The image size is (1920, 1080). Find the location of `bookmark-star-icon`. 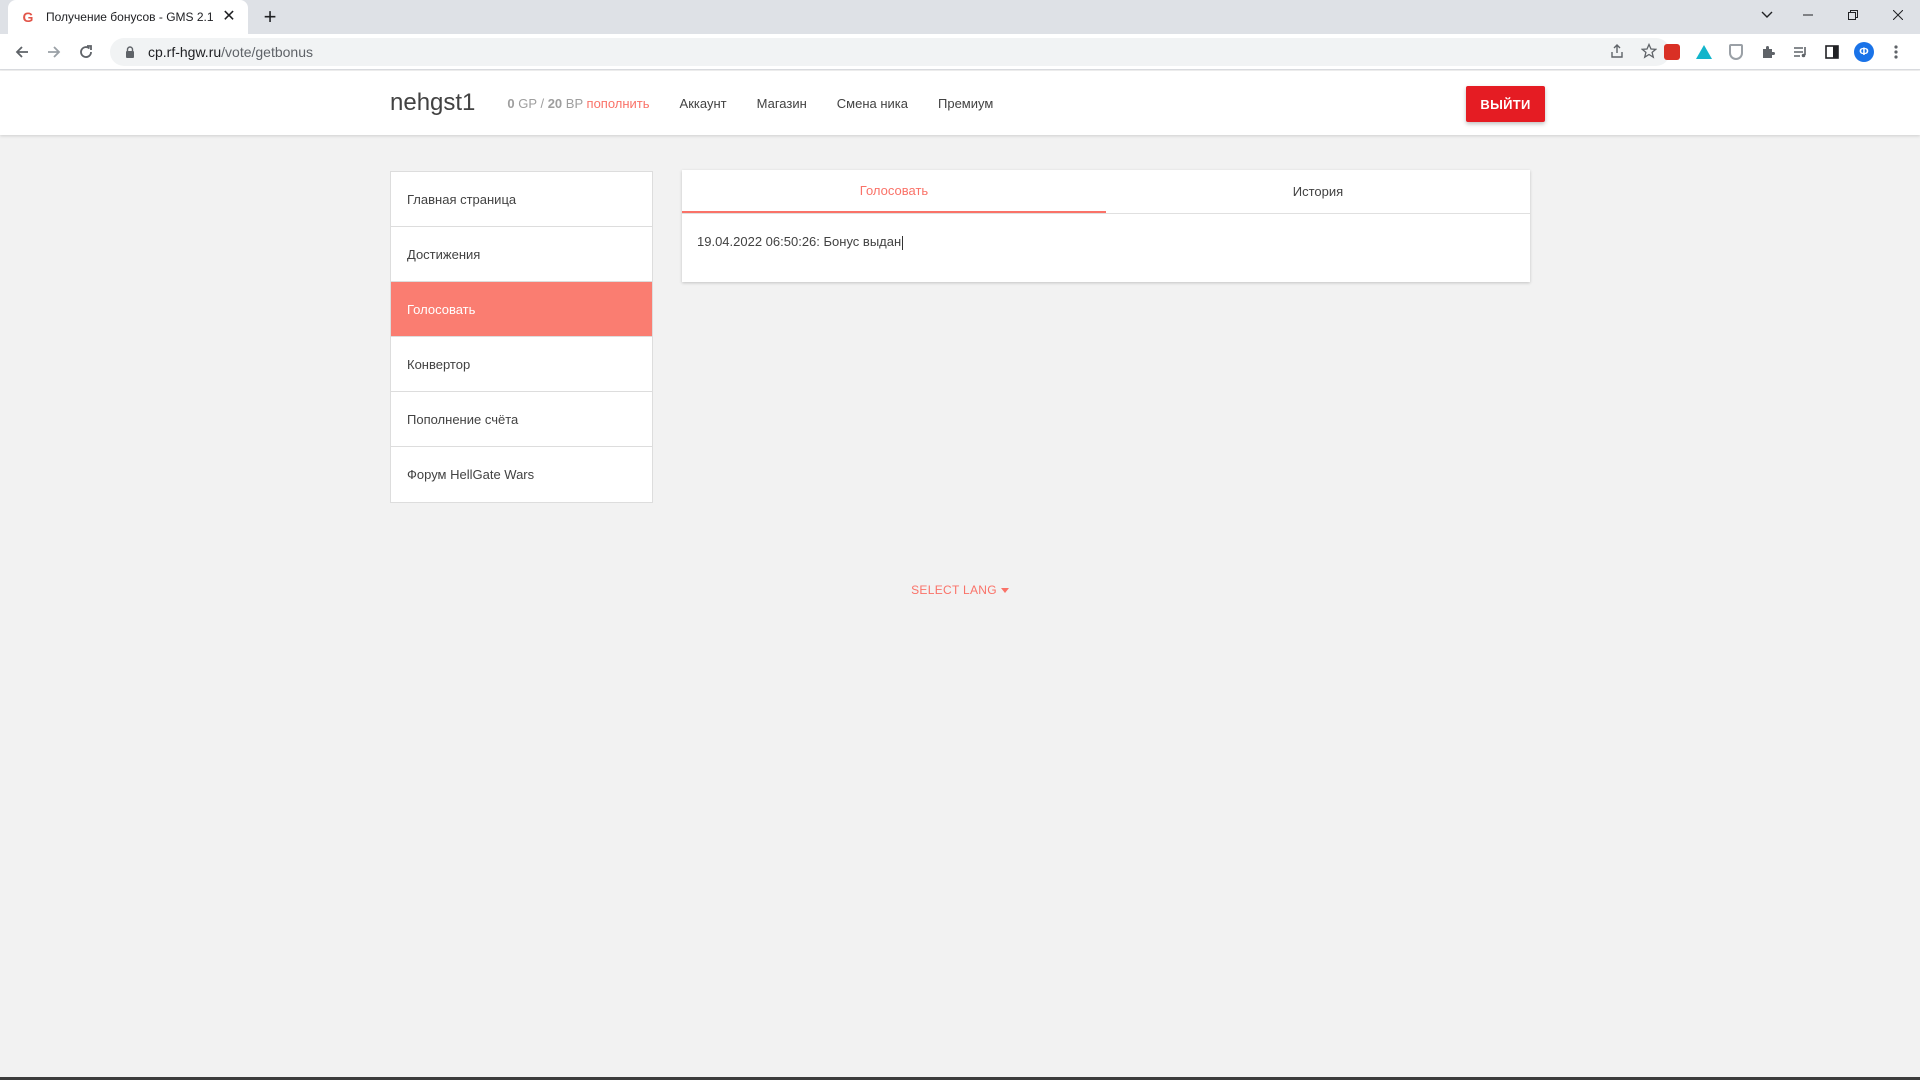

bookmark-star-icon is located at coordinates (1649, 51).